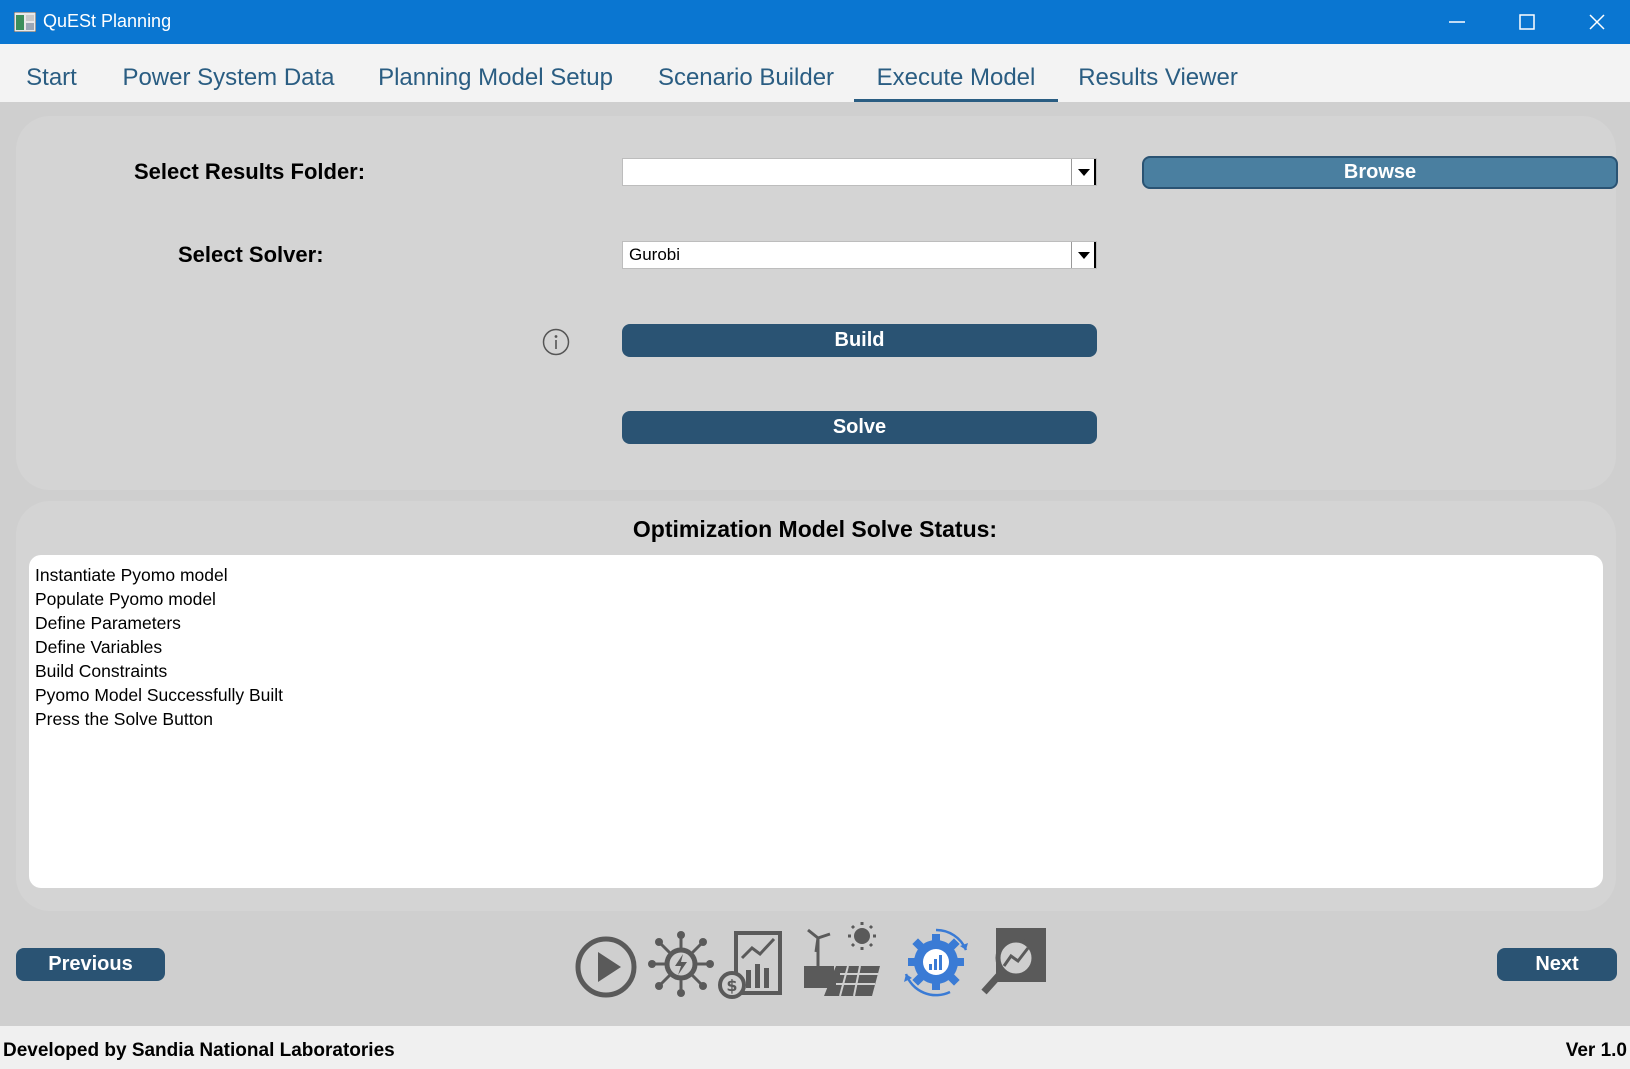 This screenshot has height=1069, width=1630. I want to click on title-bar: QuESt Planning, so click(815, 22).